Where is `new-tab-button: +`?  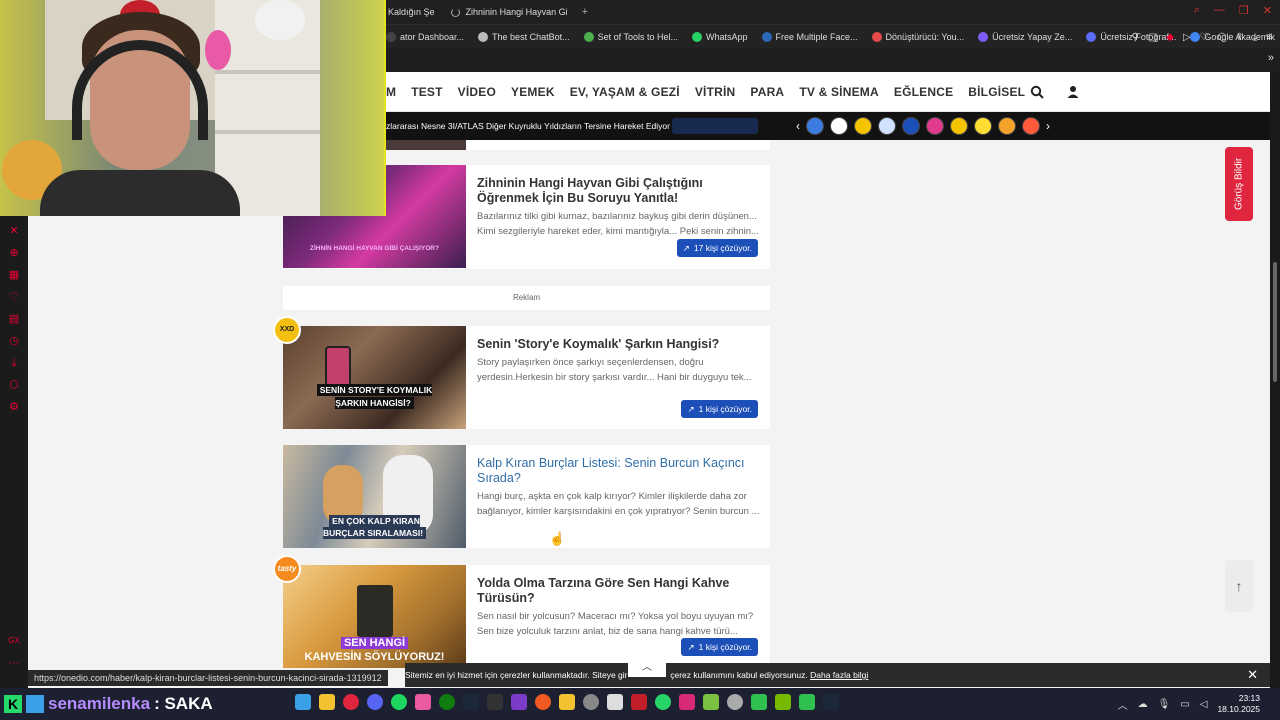
new-tab-button: + is located at coordinates (585, 12).